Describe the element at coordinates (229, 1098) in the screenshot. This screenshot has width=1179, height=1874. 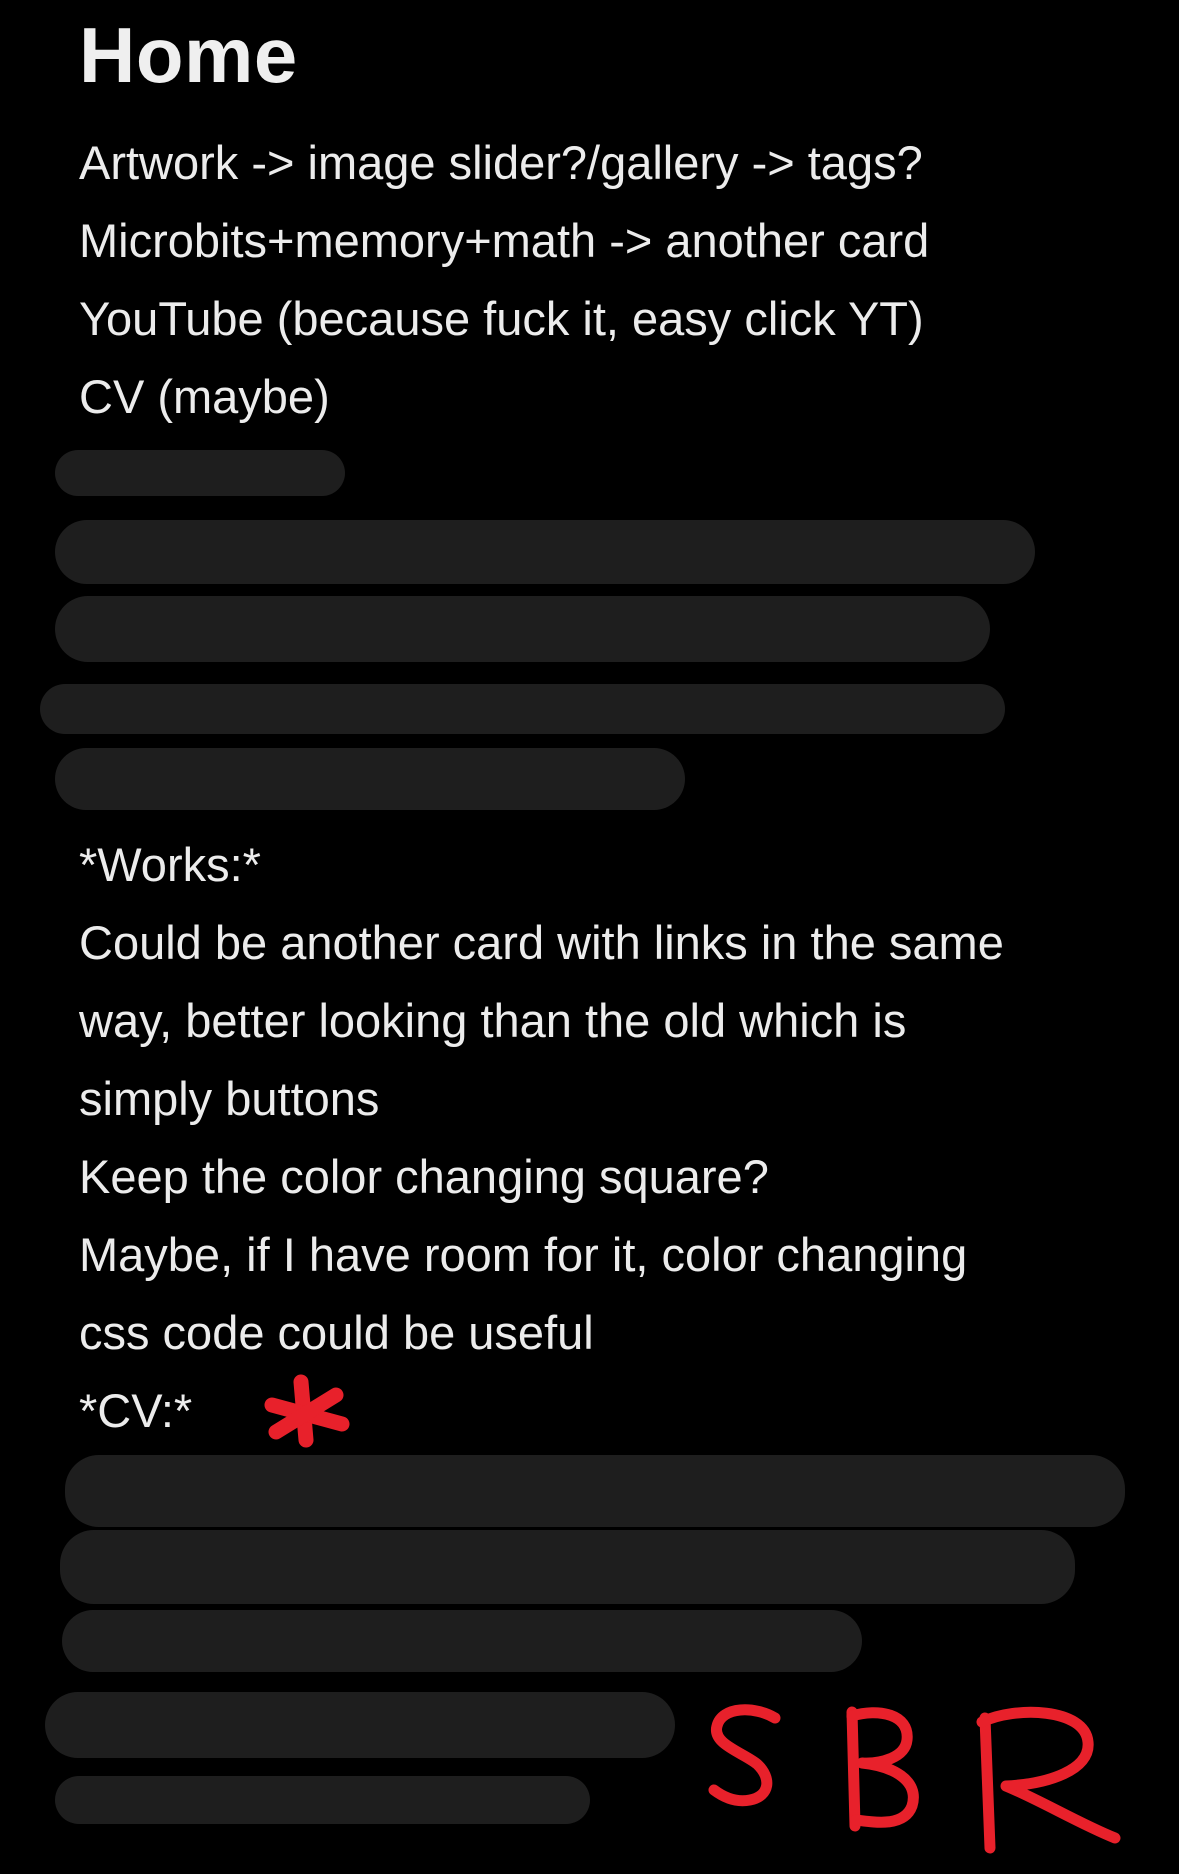
I see `note-line: simply buttons` at that location.